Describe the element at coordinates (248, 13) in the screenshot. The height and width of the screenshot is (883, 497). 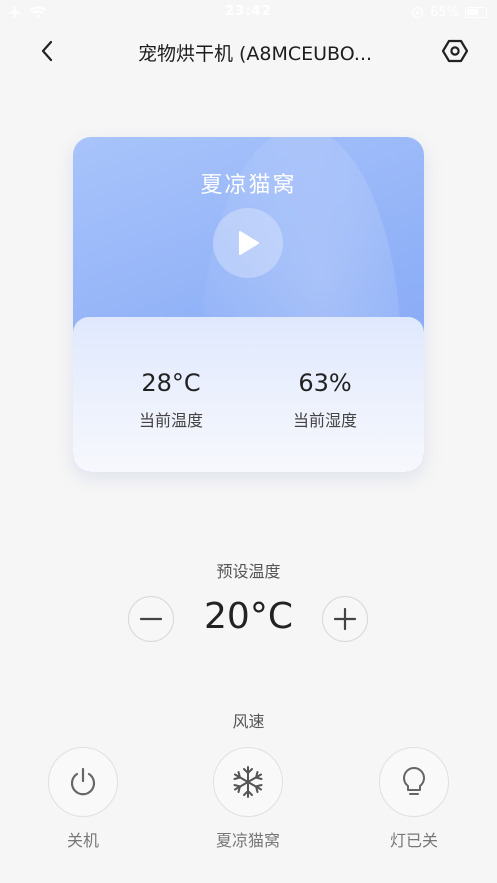
I see `status-bar: 23:42 65%` at that location.